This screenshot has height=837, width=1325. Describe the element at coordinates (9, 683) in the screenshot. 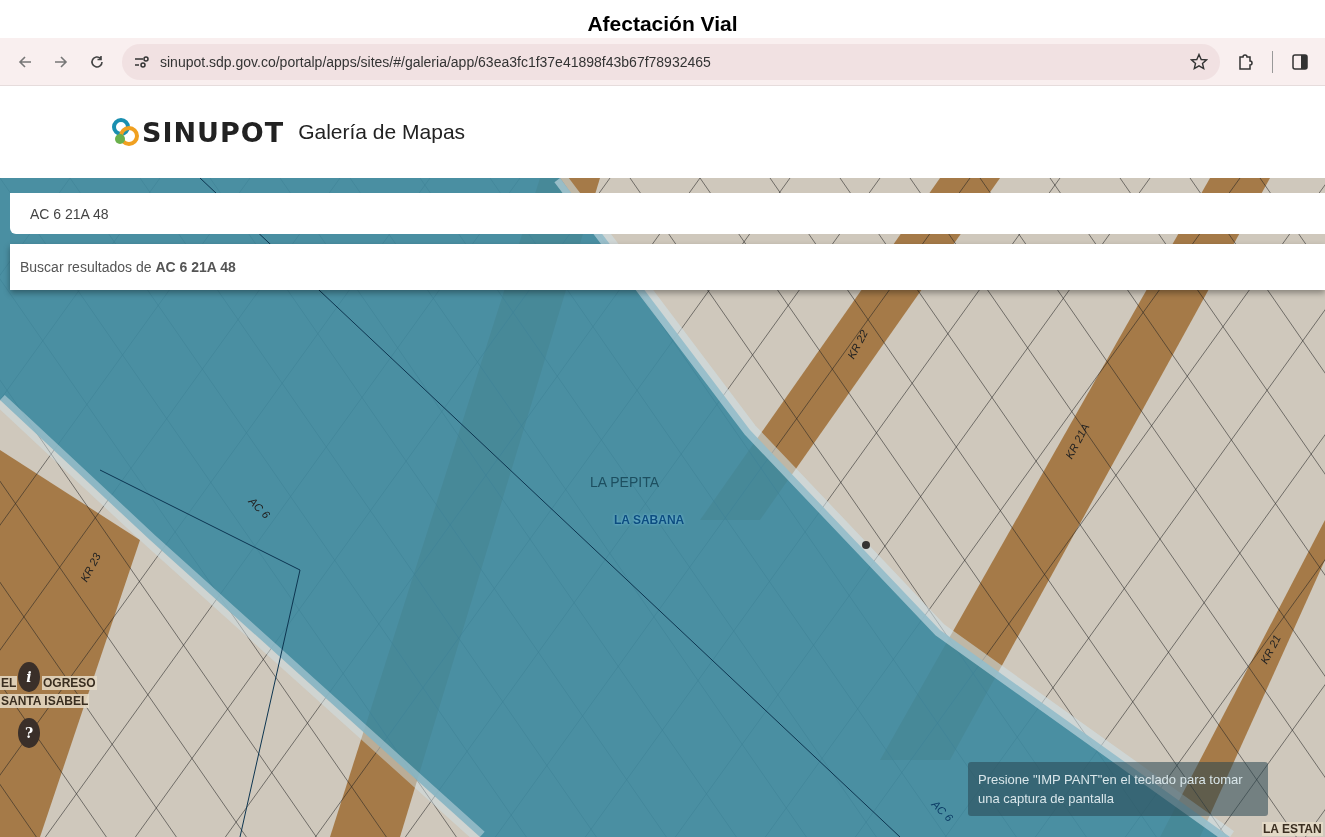

I see `area-label: EL` at that location.